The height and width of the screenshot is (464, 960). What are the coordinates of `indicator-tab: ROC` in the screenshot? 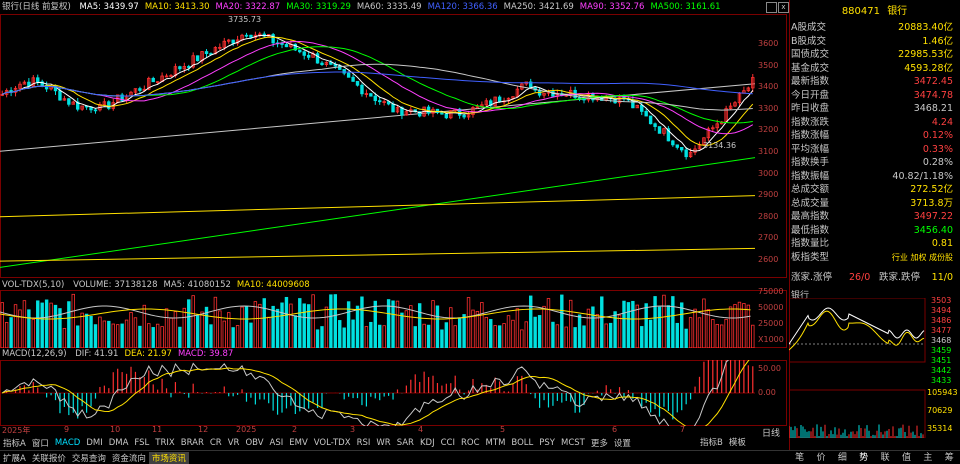 It's located at (470, 443).